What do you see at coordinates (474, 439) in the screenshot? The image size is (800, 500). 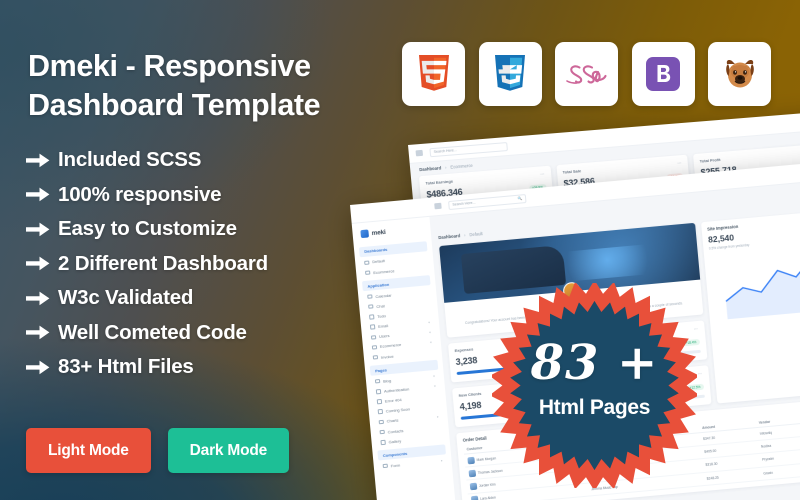 I see `panel-title: Order Detail` at bounding box center [474, 439].